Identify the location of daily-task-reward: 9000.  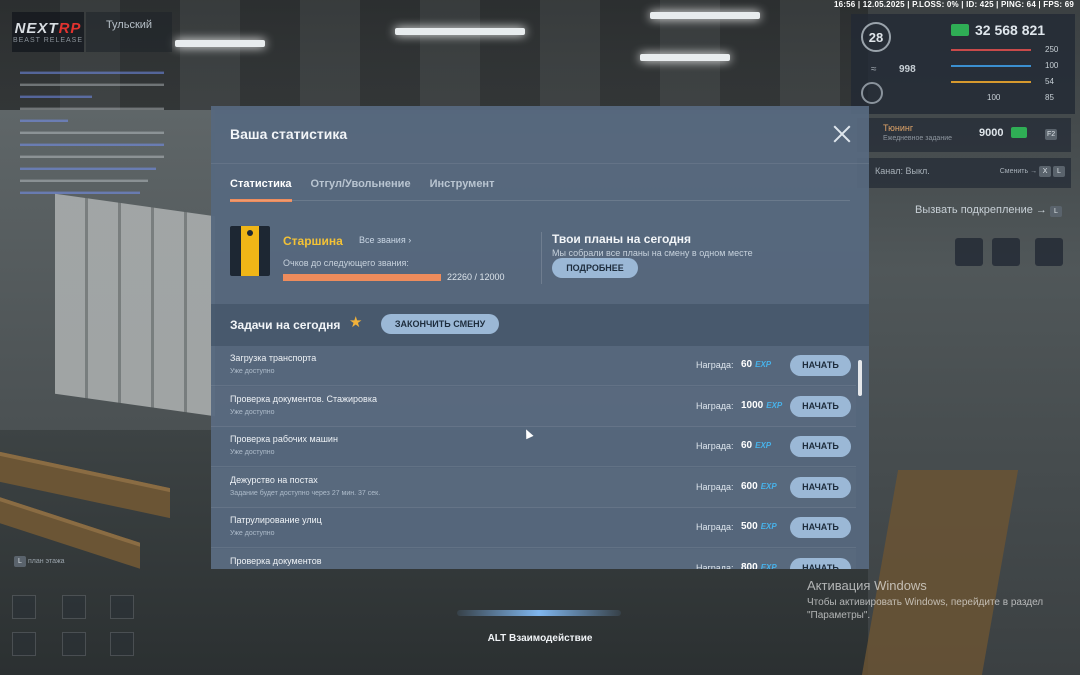
(991, 133).